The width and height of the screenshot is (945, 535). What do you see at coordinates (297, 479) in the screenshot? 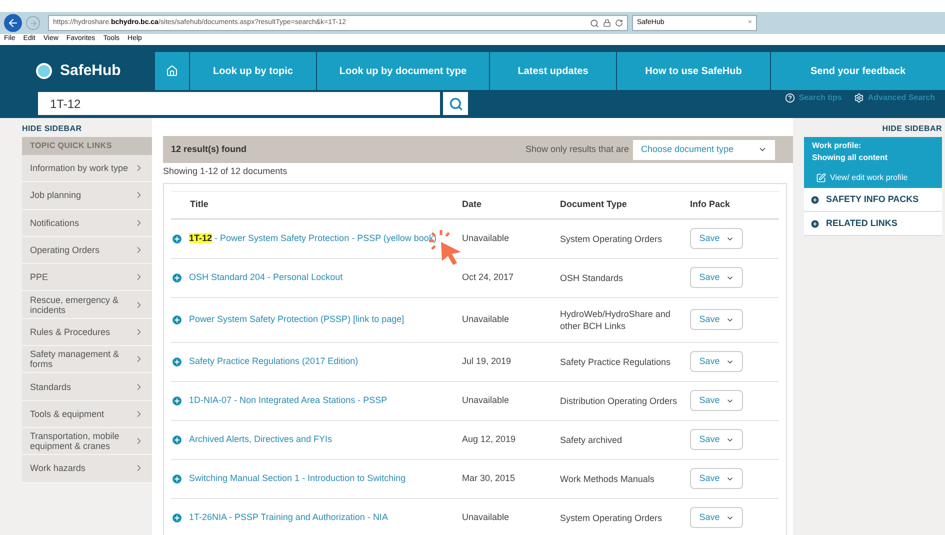
I see `document-link: Switching Manual Section 1 - Introduction to Switching` at bounding box center [297, 479].